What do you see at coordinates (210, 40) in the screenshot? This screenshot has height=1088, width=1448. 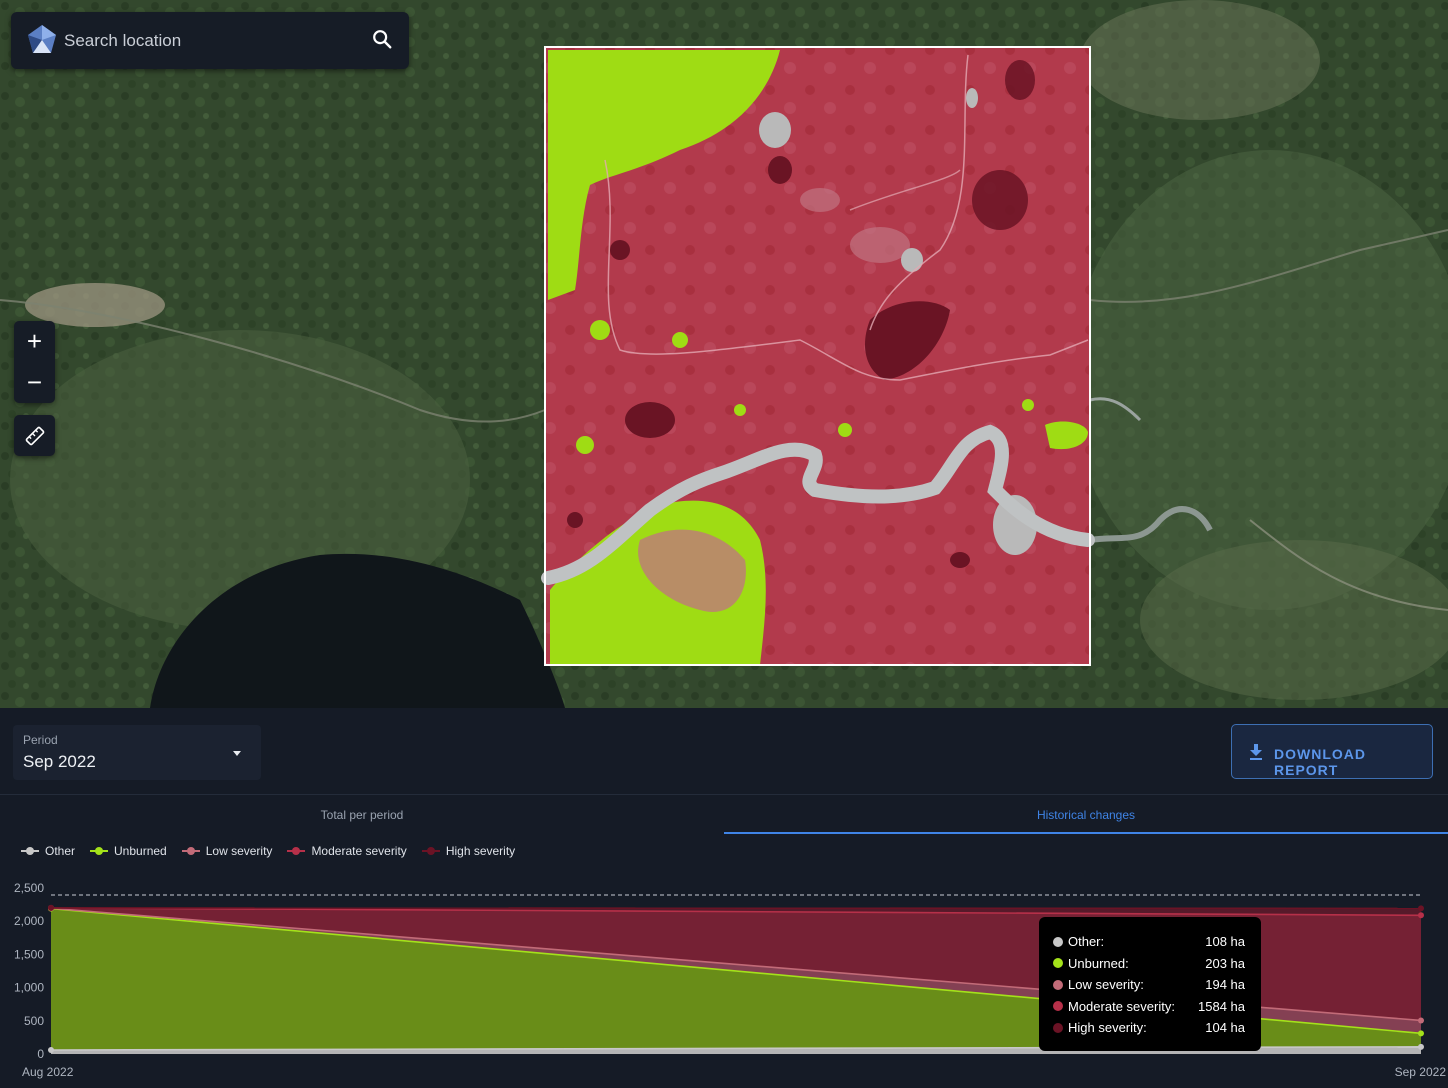 I see `search-bar: Search location` at bounding box center [210, 40].